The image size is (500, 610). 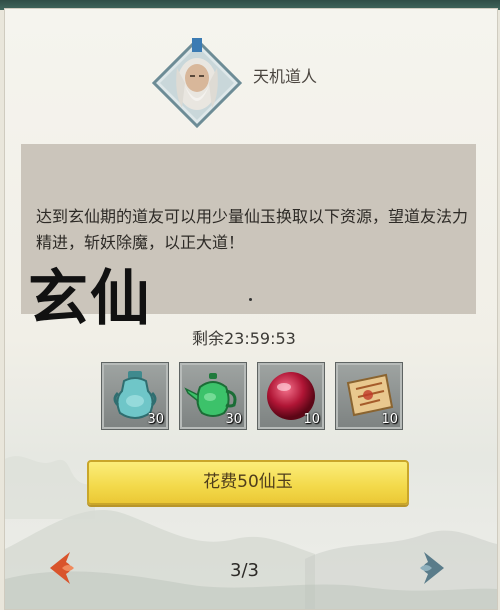 What do you see at coordinates (428, 568) in the screenshot?
I see `next-page-arrow-icon` at bounding box center [428, 568].